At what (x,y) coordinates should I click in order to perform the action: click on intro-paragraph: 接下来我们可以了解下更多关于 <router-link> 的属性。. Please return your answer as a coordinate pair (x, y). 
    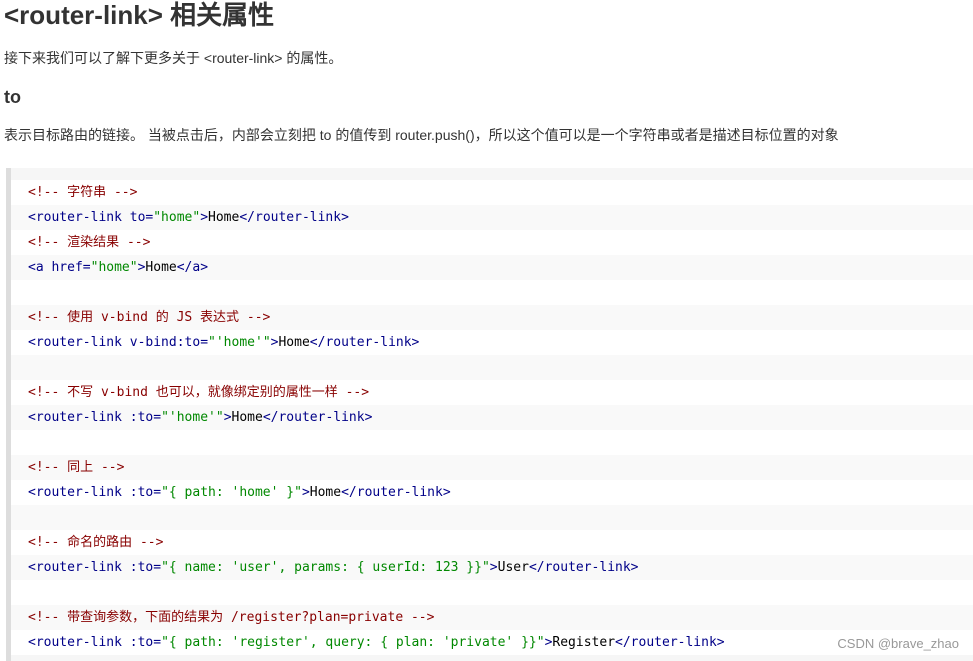
    Looking at the image, I should click on (173, 58).